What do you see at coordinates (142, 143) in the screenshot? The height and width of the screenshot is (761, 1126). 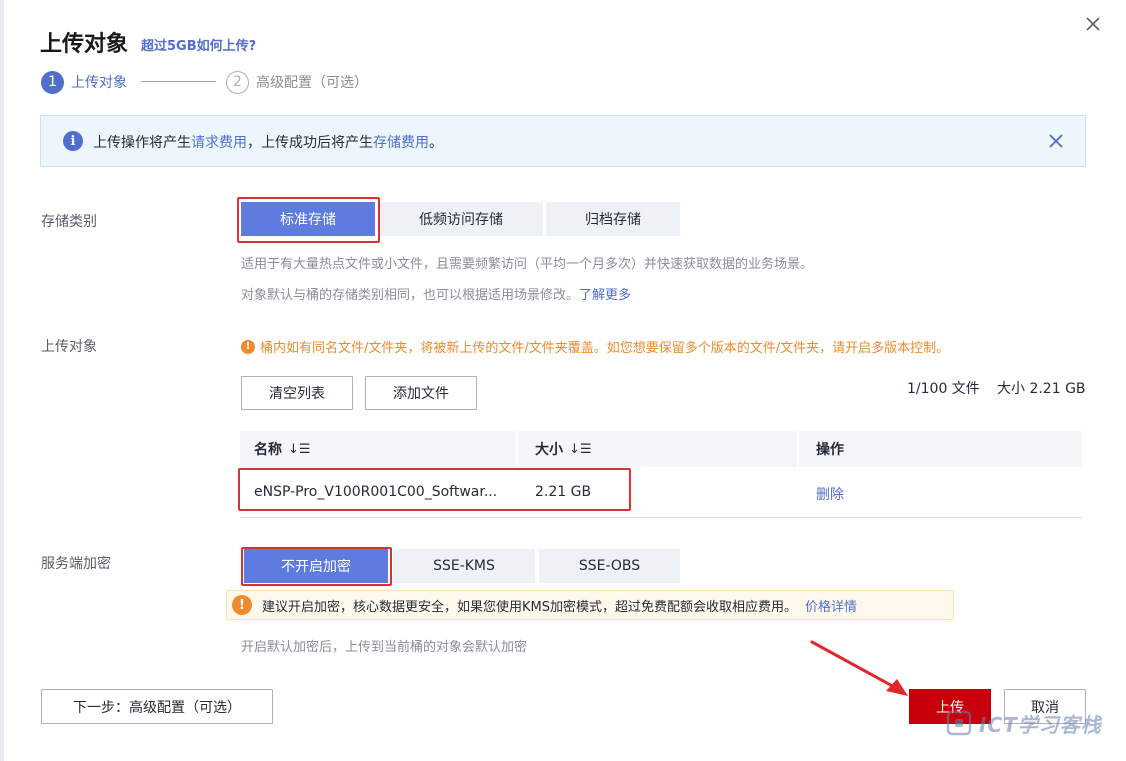 I see `alert-text-1: 上传操作将产生` at bounding box center [142, 143].